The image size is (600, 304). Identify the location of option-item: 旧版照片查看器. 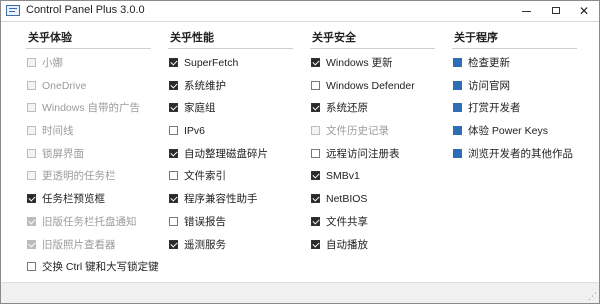
(88, 245).